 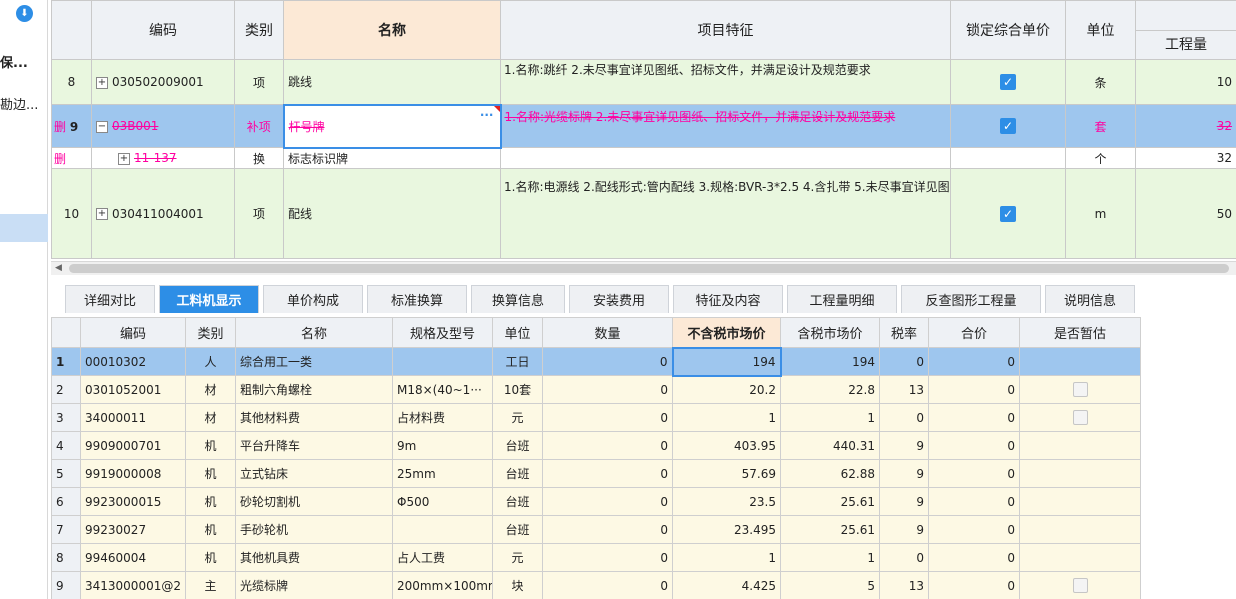 What do you see at coordinates (392, 213) in the screenshot?
I see `name-cell: 配线` at bounding box center [392, 213].